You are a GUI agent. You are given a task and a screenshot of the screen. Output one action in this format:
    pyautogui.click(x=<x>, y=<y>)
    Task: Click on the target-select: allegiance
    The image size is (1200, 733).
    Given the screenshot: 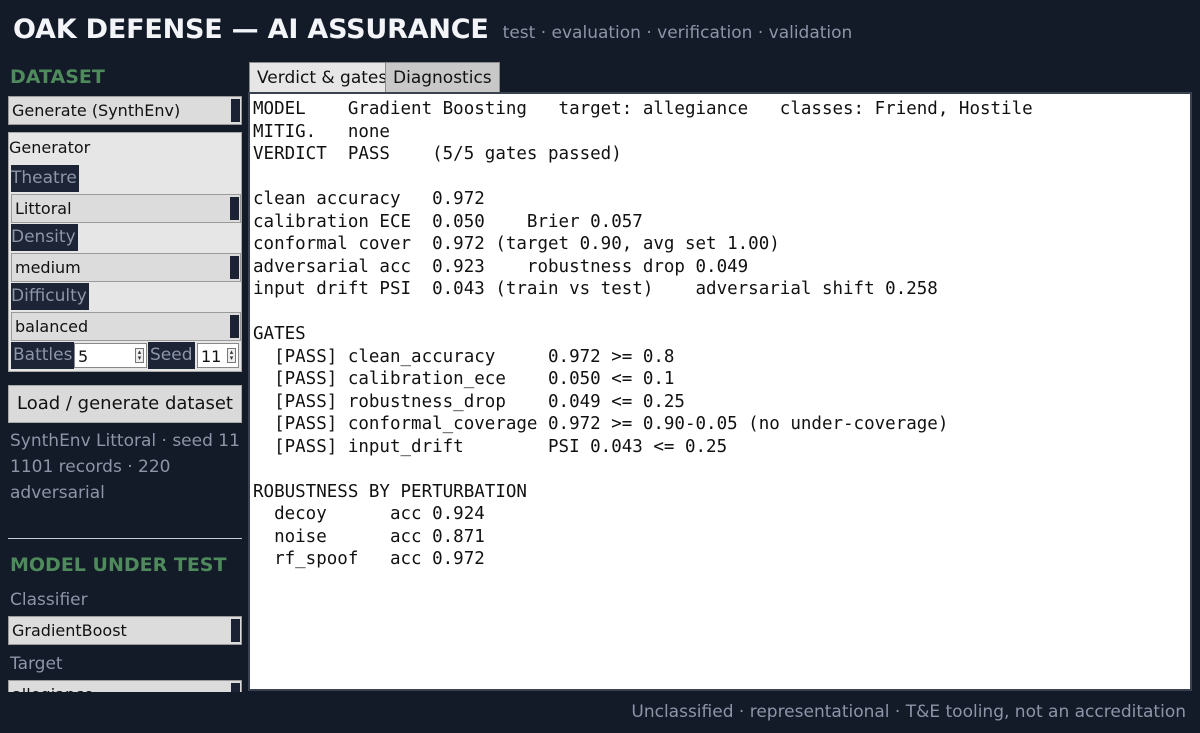 What is the action you would take?
    pyautogui.click(x=125, y=686)
    